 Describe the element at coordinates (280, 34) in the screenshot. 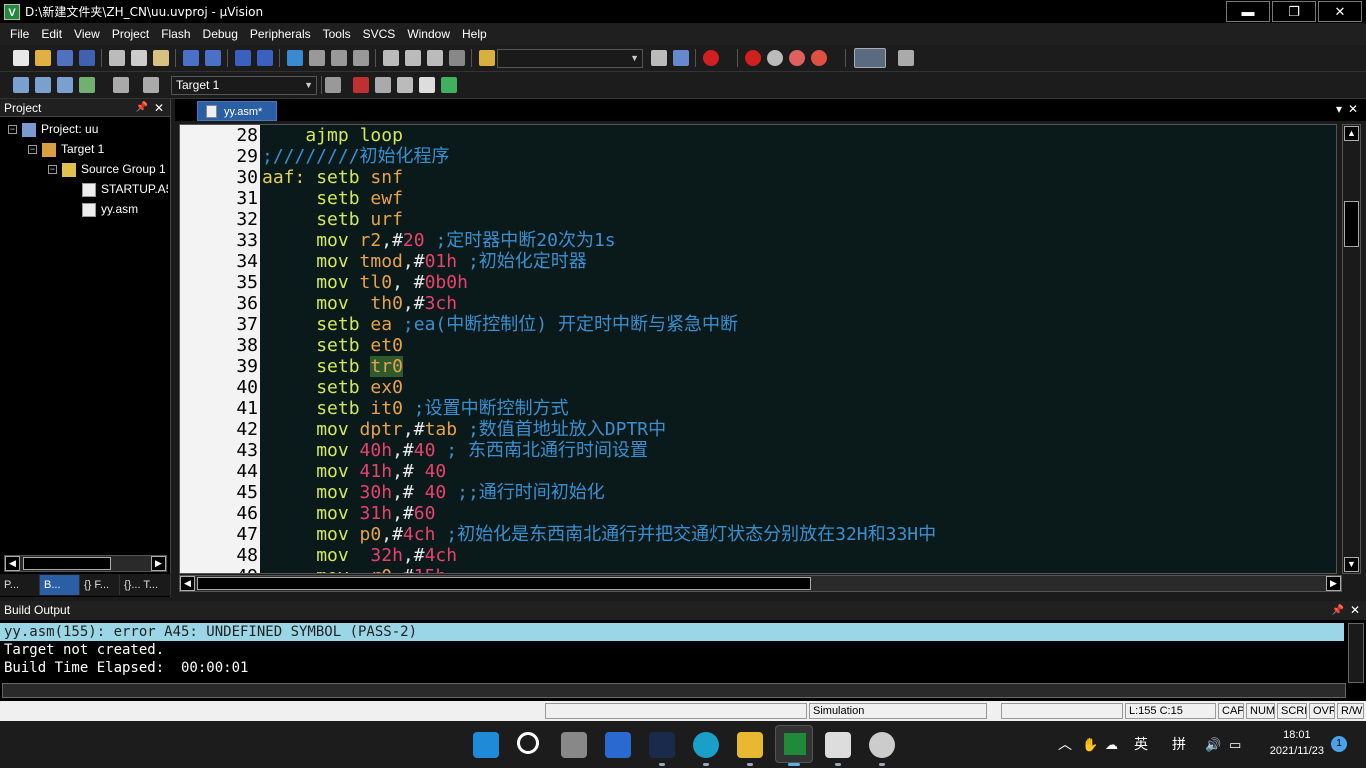

I see `menu-peripherals: Peripherals` at that location.